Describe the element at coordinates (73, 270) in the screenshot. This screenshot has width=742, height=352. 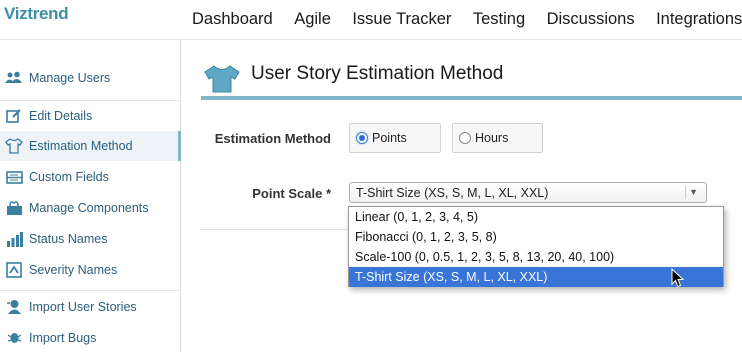
I see `sidebar-item-label: Severity Names` at that location.